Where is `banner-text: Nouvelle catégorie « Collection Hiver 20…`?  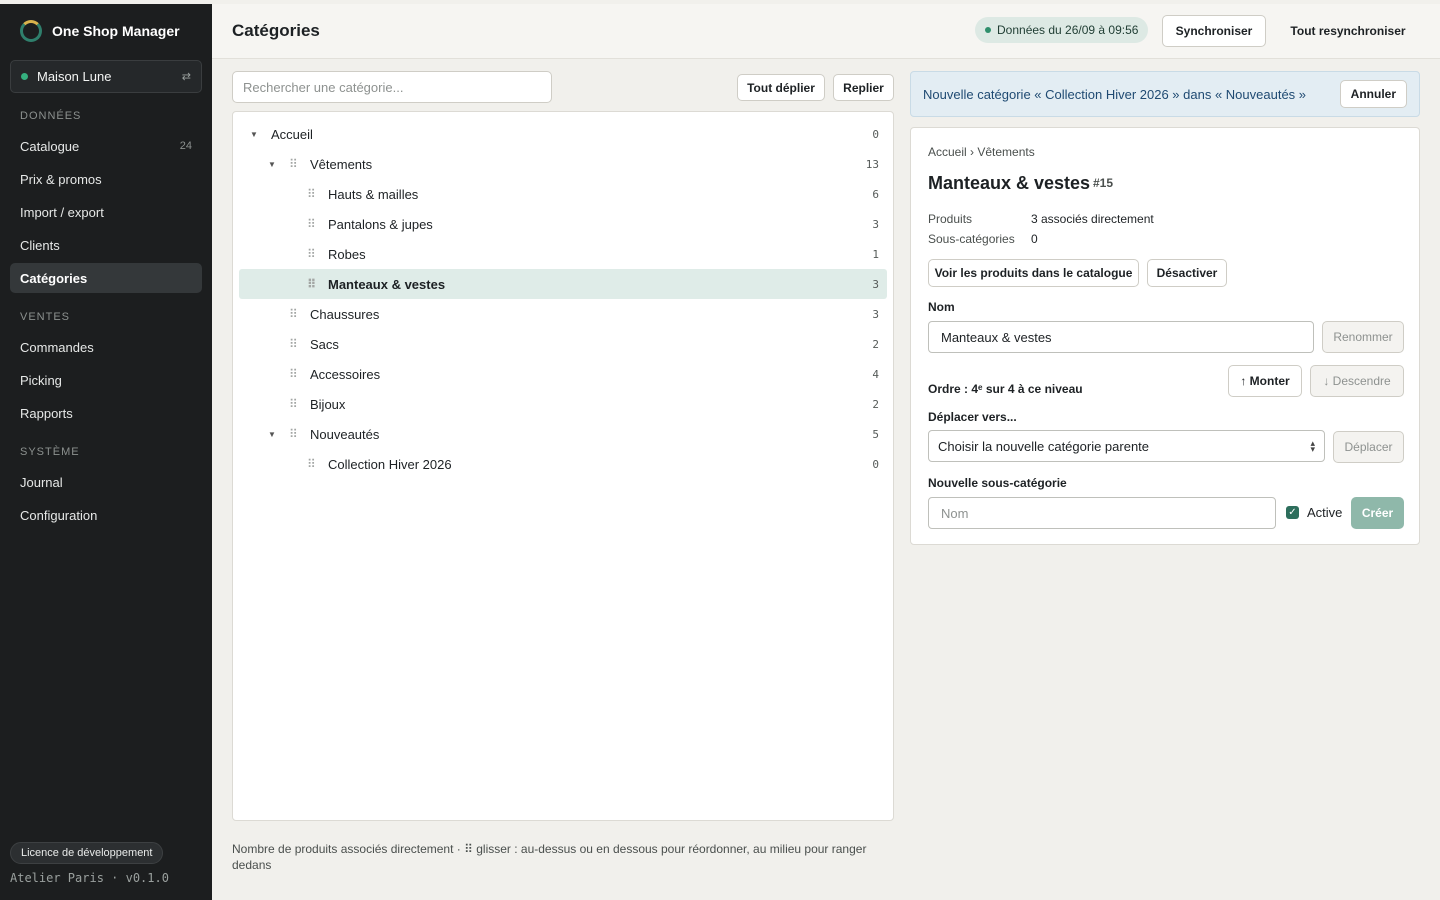 banner-text: Nouvelle catégorie « Collection Hiver 20… is located at coordinates (1115, 94).